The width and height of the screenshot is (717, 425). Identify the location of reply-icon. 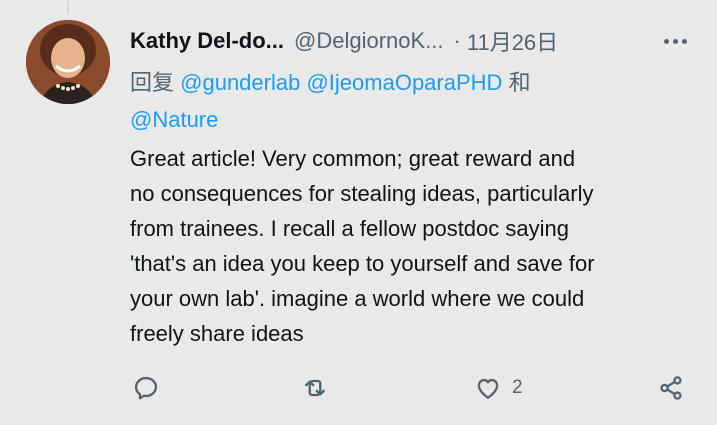
(146, 388).